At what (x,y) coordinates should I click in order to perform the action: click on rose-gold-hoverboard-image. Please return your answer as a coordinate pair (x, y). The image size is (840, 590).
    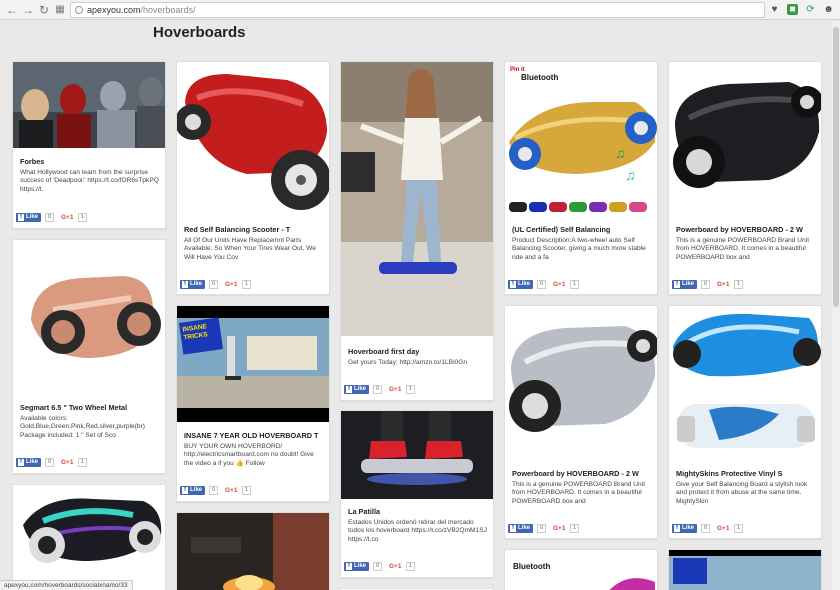
    Looking at the image, I should click on (89, 317).